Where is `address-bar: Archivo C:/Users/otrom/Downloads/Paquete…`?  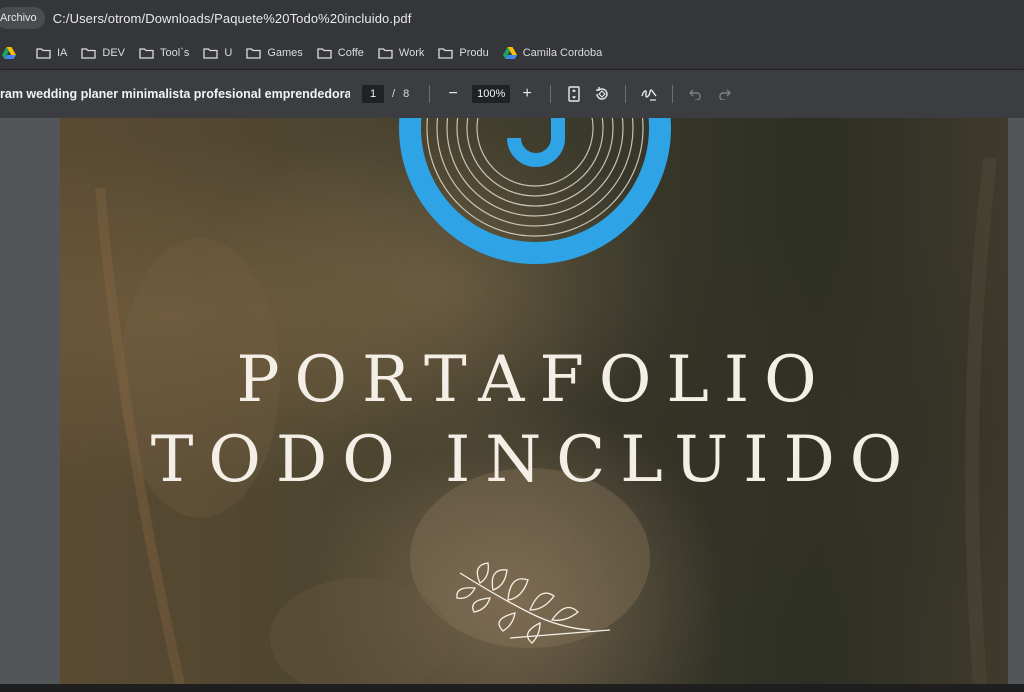 address-bar: Archivo C:/Users/otrom/Downloads/Paquete… is located at coordinates (512, 18).